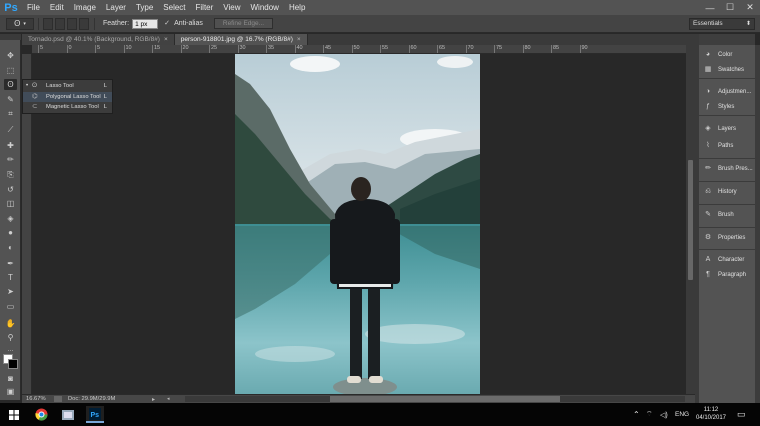  I want to click on wifi-icon: ⌔, so click(649, 414).